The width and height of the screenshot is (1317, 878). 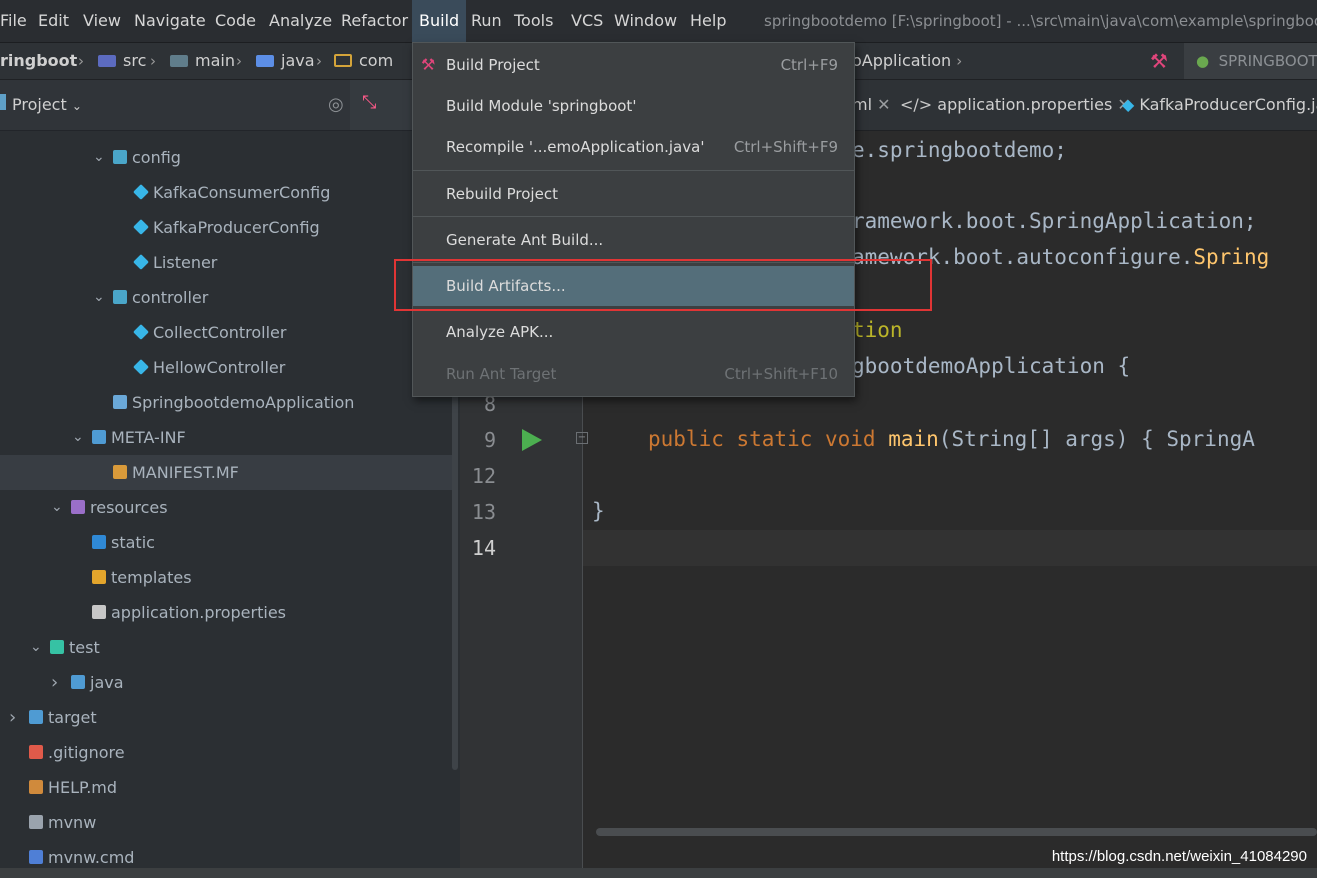 I want to click on breadcrumb-project: ringboot, so click(x=38, y=61).